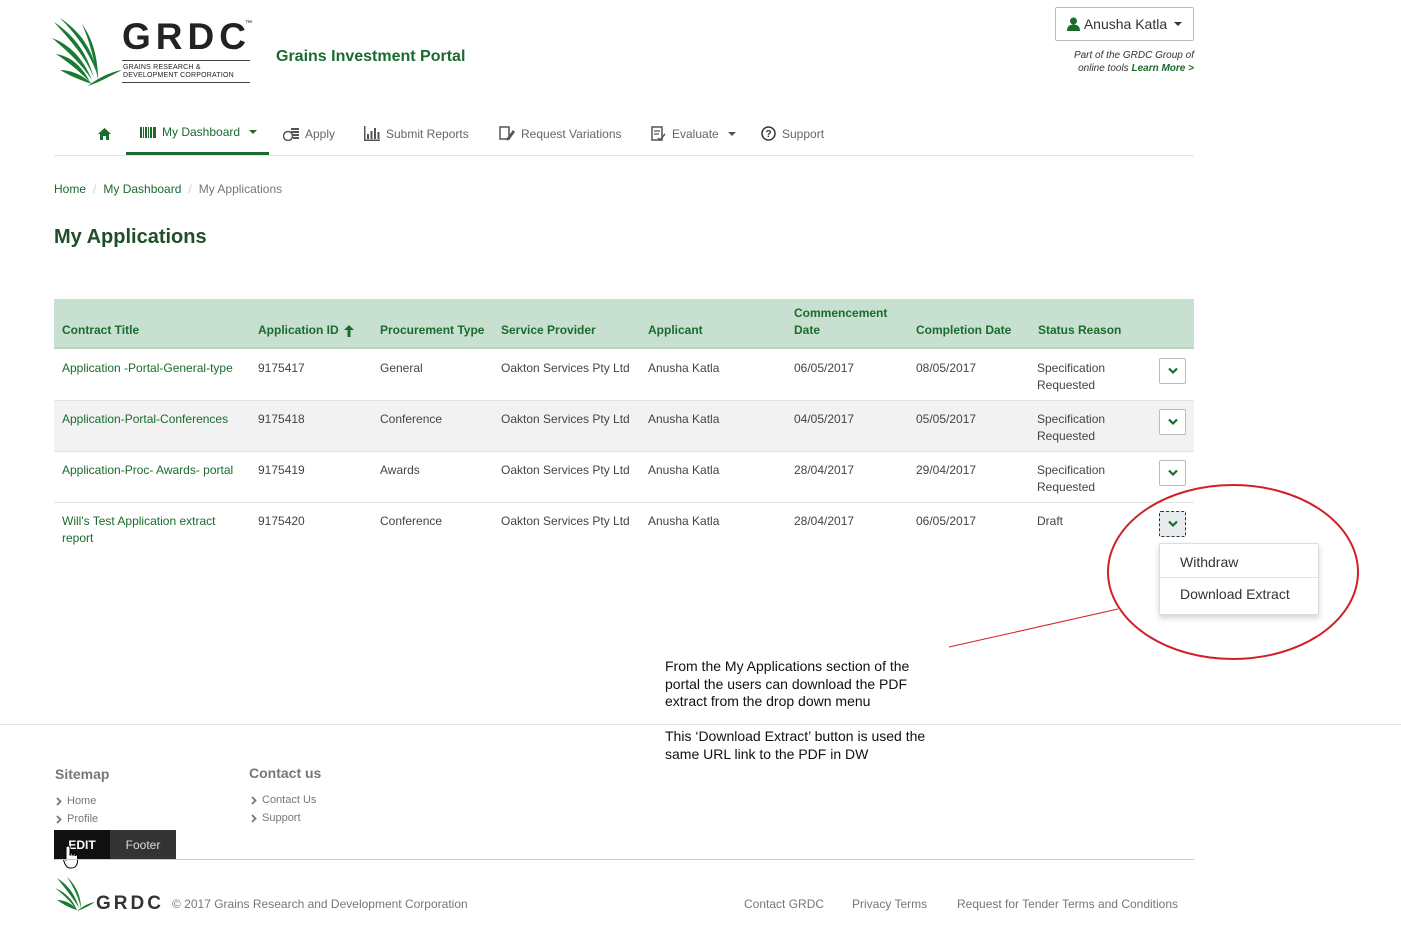  What do you see at coordinates (548, 330) in the screenshot?
I see `column-header-service-provider: Service Provider` at bounding box center [548, 330].